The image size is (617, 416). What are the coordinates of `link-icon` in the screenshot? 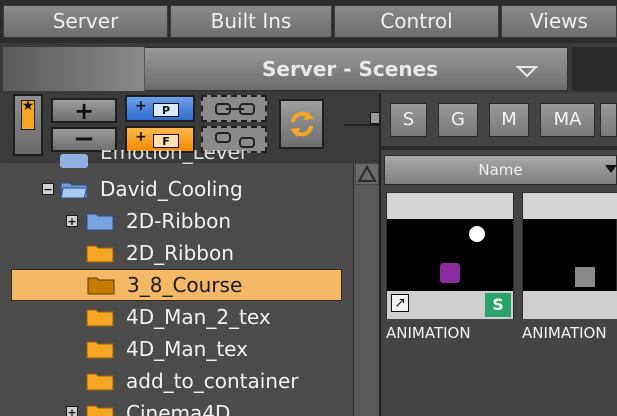 It's located at (235, 109).